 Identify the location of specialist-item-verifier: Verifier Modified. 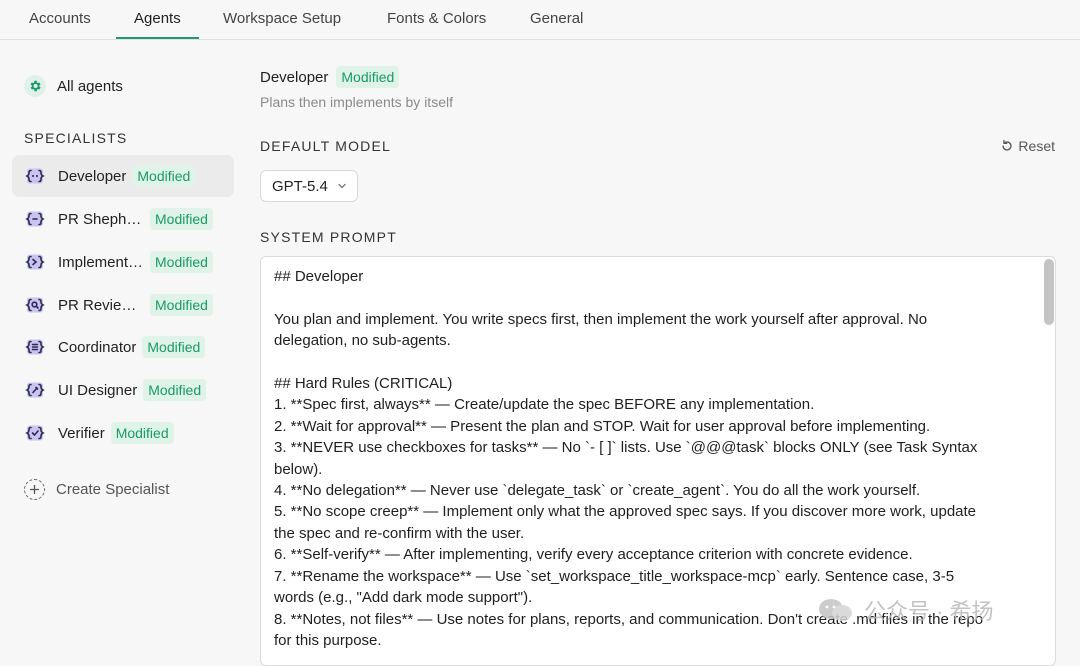
(123, 433).